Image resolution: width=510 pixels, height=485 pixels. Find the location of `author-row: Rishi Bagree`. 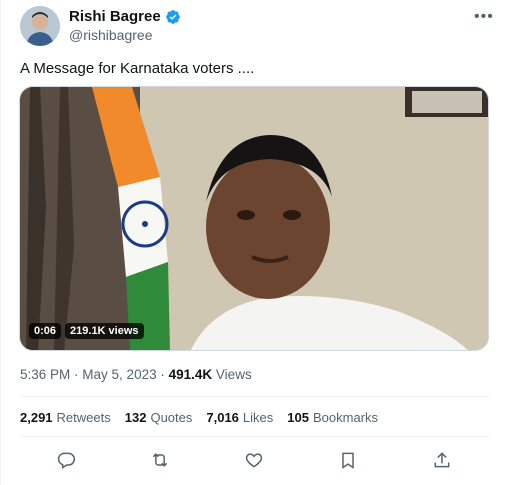

author-row: Rishi Bagree is located at coordinates (125, 16).